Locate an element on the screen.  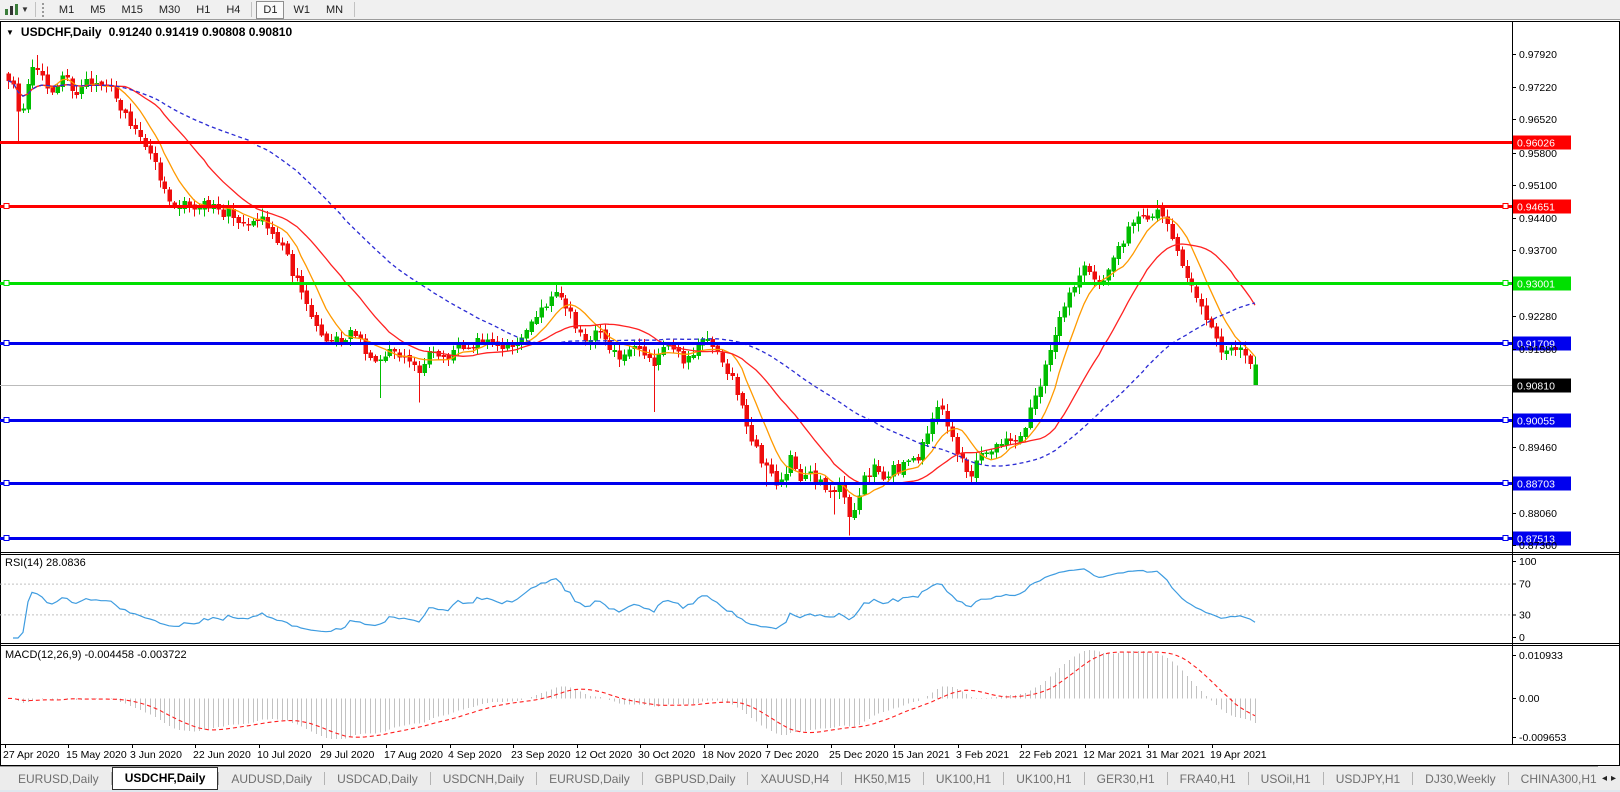
tab-HK50-M15: HK50,M15 is located at coordinates (882, 779).